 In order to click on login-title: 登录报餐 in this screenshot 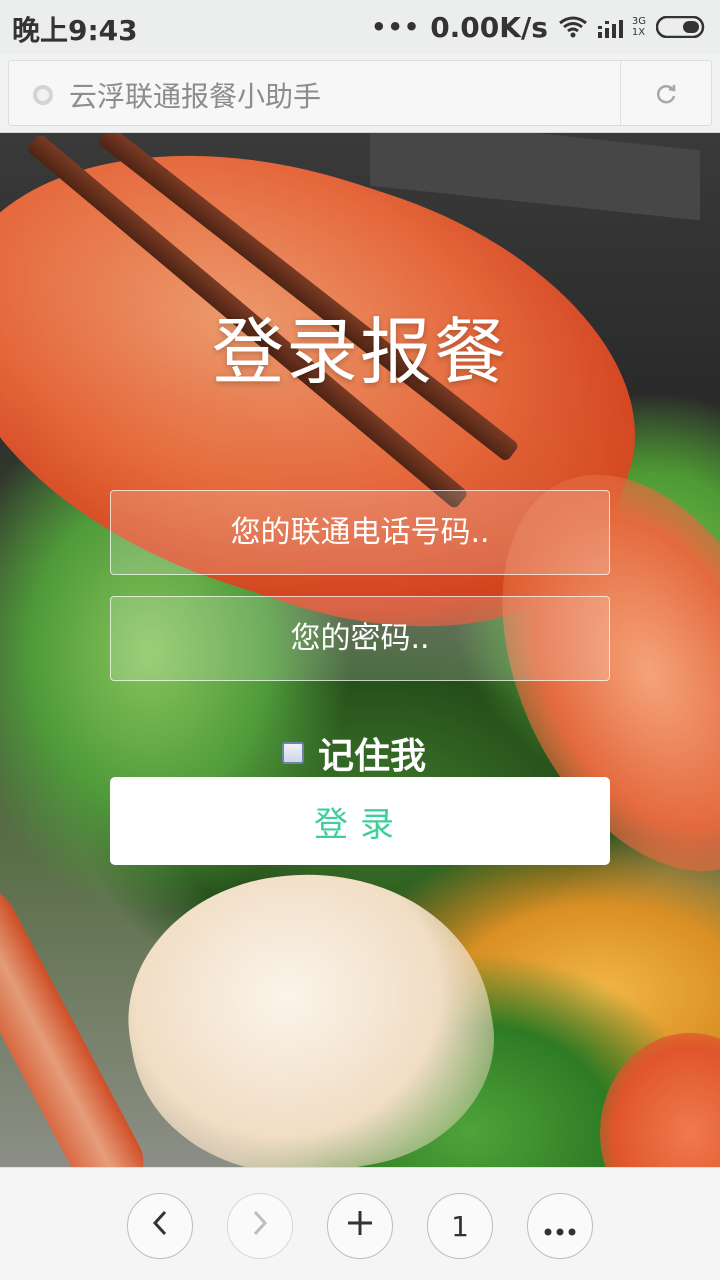, I will do `click(359, 352)`.